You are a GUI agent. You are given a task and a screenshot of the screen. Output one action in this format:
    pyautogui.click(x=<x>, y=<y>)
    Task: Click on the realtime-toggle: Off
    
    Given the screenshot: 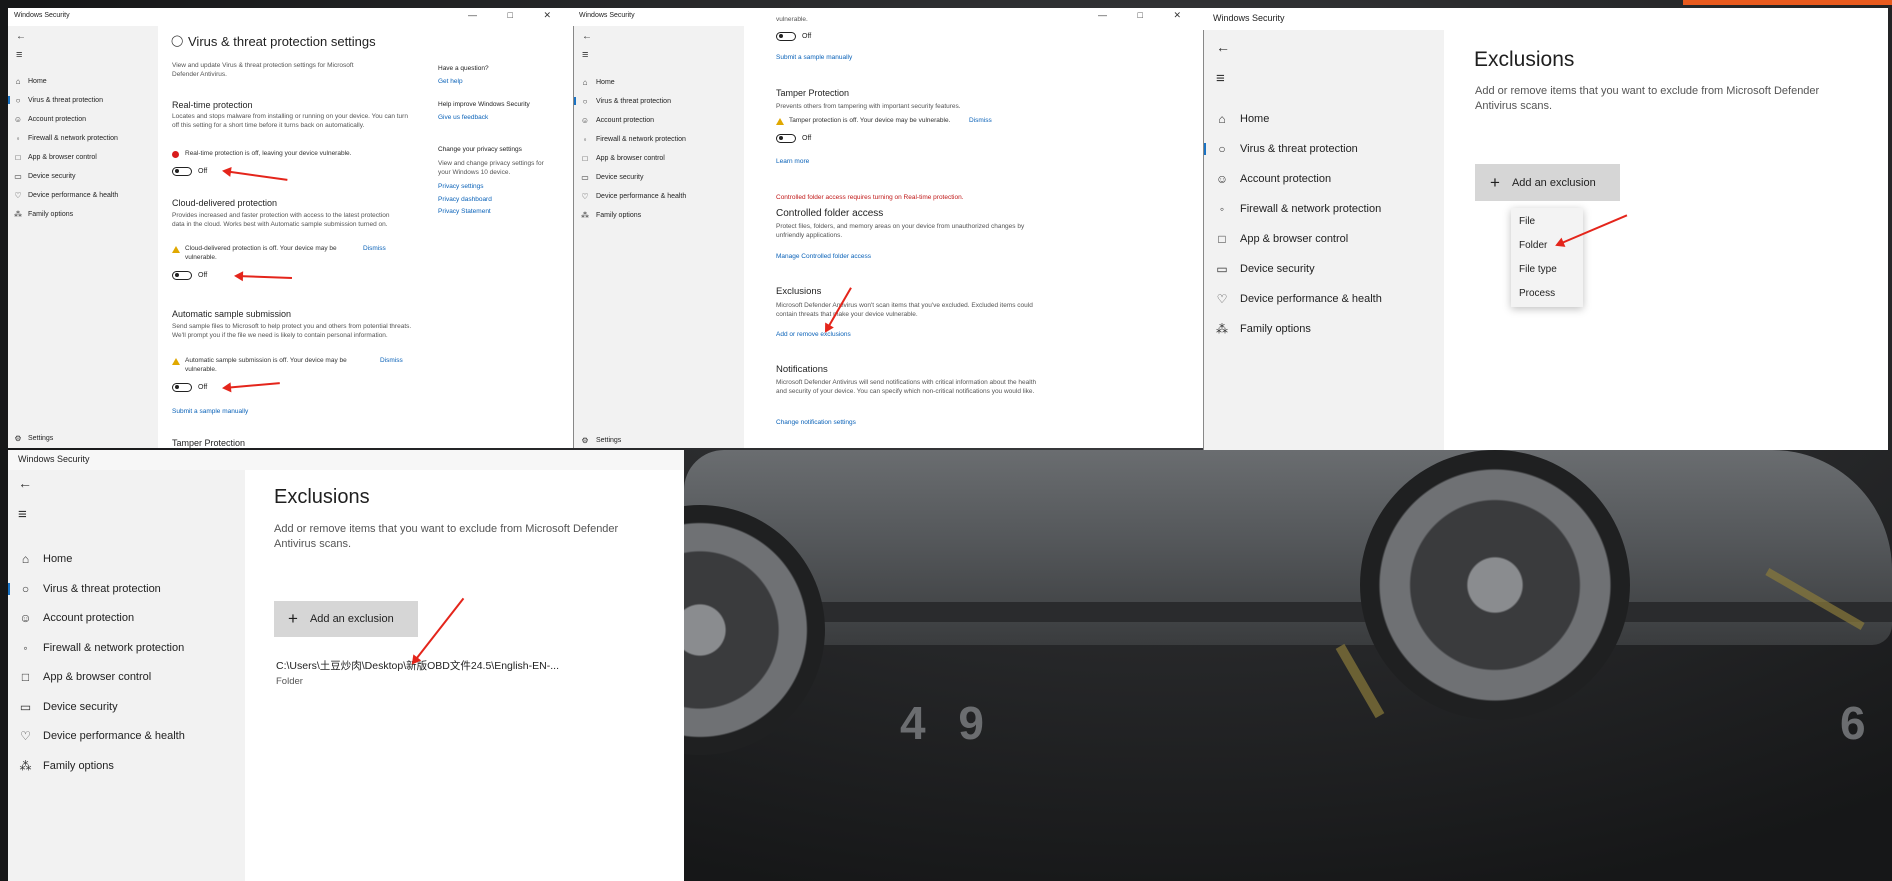 What is the action you would take?
    pyautogui.click(x=189, y=171)
    